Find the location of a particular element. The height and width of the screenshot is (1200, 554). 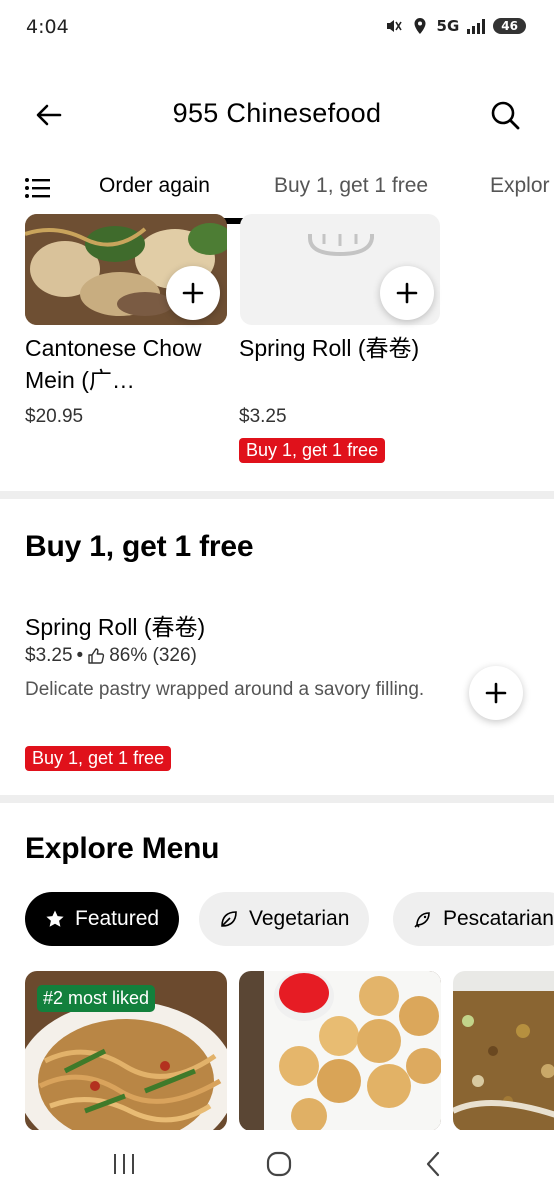

sesame-balls-image is located at coordinates (340, 1051).